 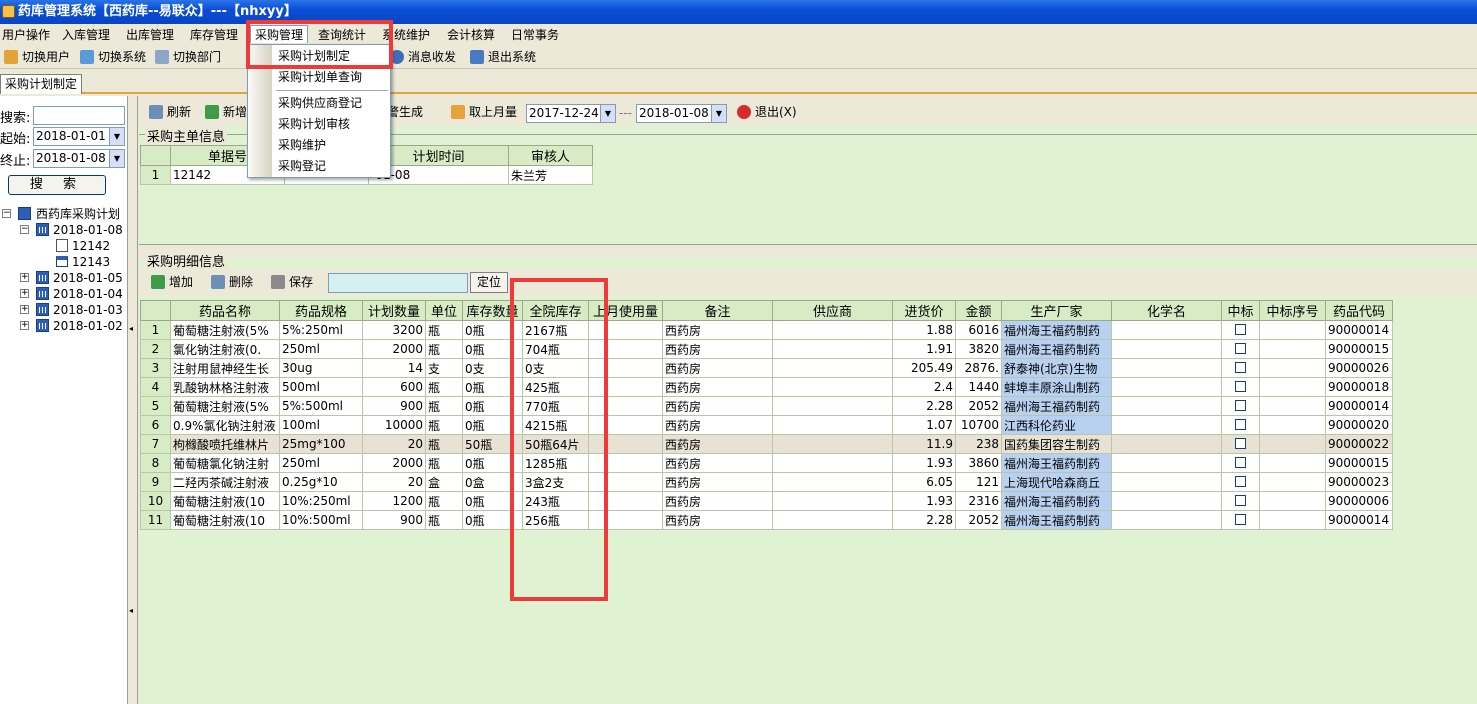 What do you see at coordinates (36, 57) in the screenshot?
I see `switch-user-button: 切换用户` at bounding box center [36, 57].